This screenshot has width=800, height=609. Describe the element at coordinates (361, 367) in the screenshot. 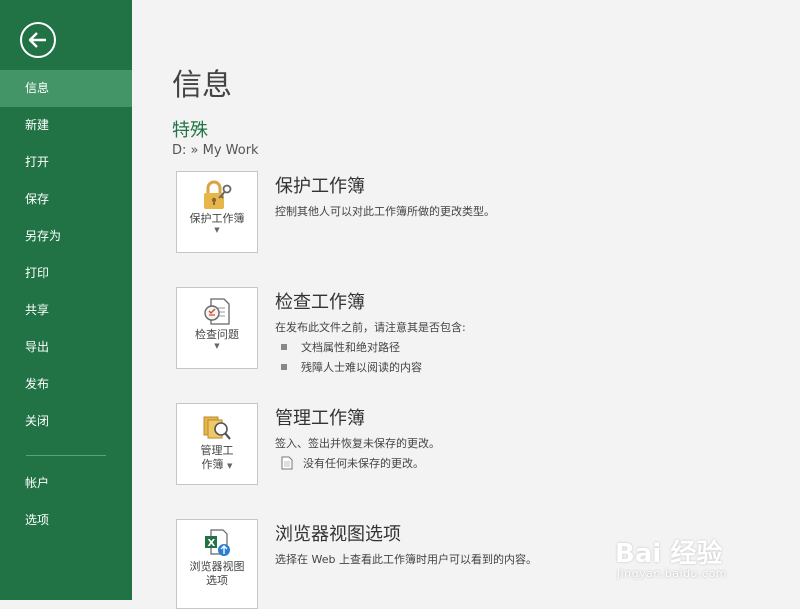

I see `bullet-text: 残障人士难以阅读的内容` at that location.